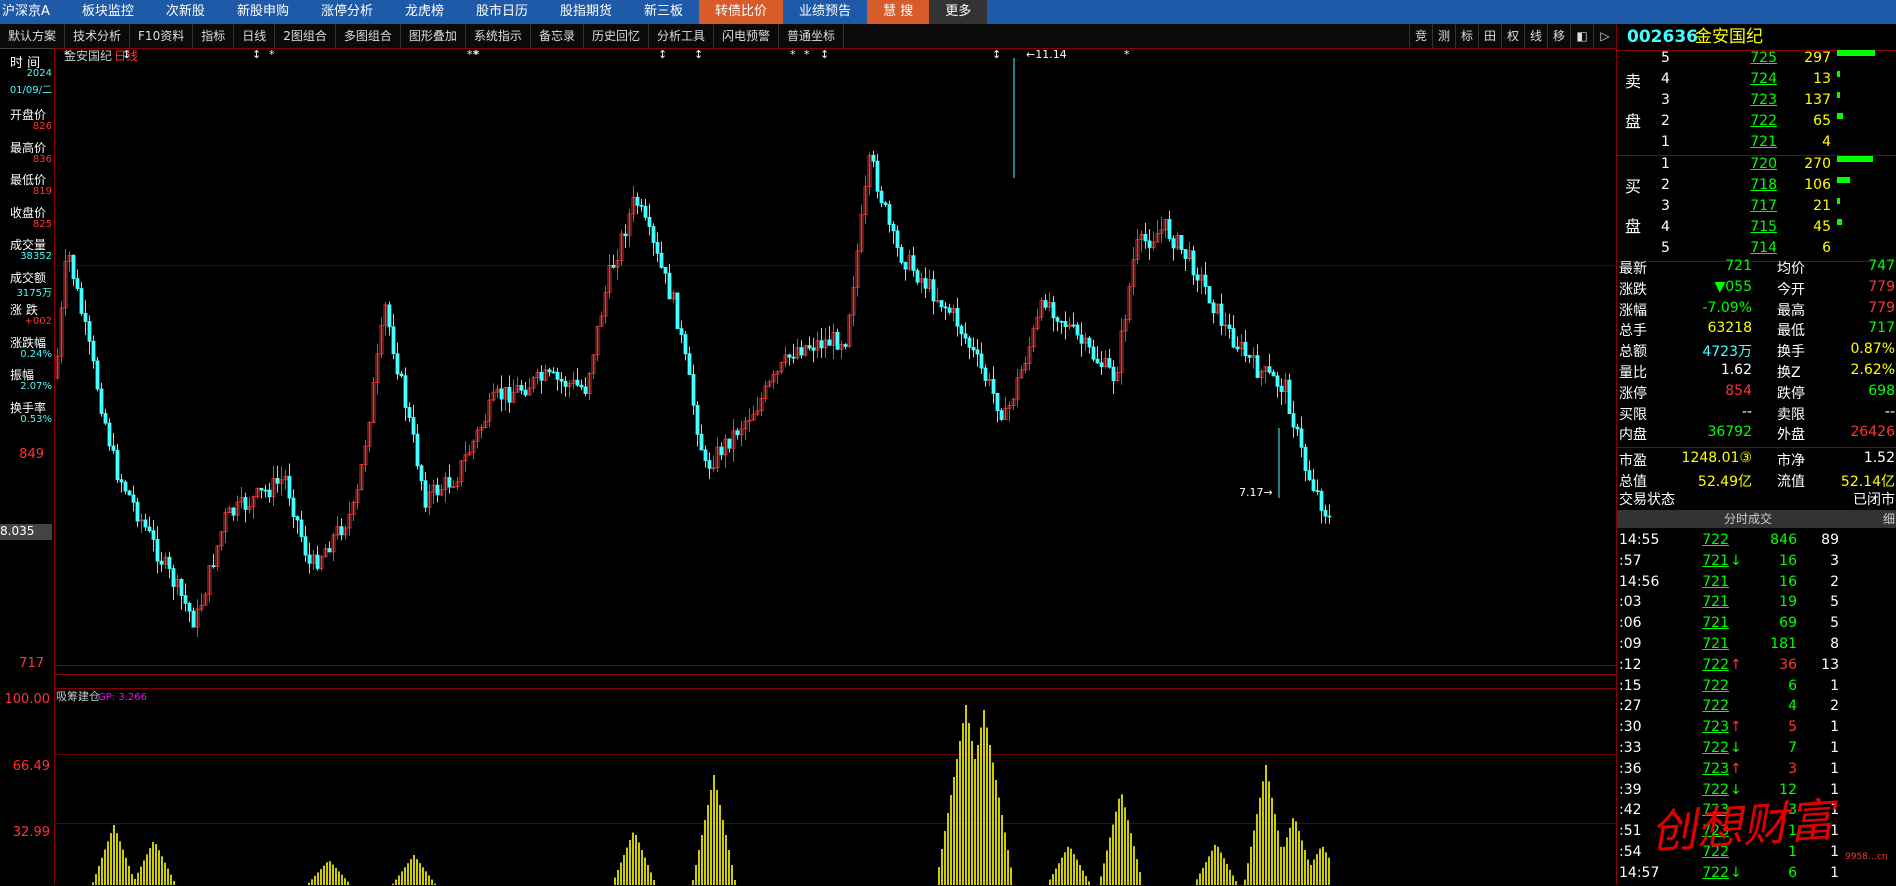  I want to click on price: 721, so click(1763, 142).